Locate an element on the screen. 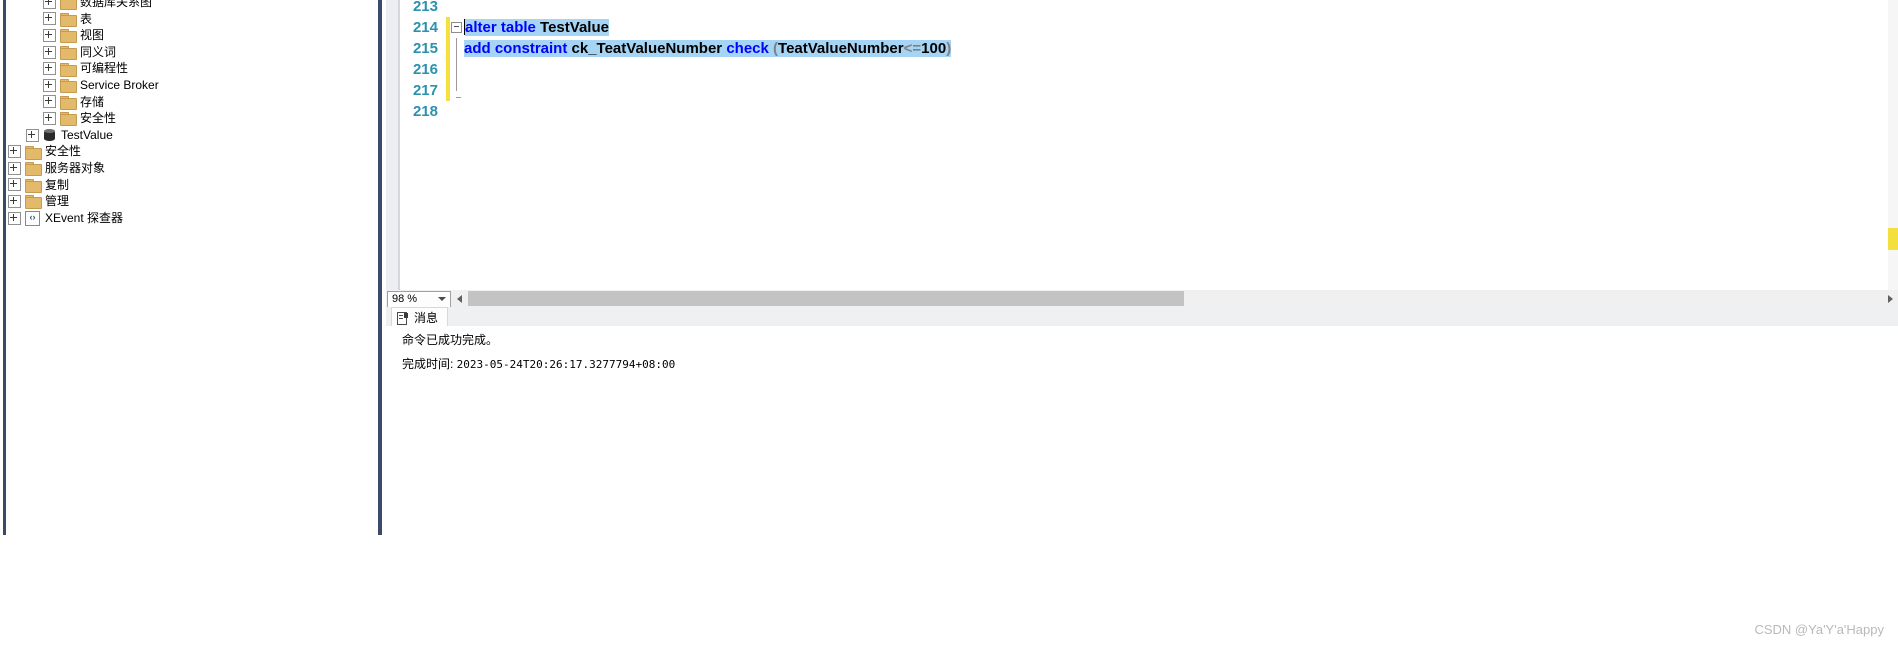  code-text: alter table TestValue is located at coordinates (535, 27).